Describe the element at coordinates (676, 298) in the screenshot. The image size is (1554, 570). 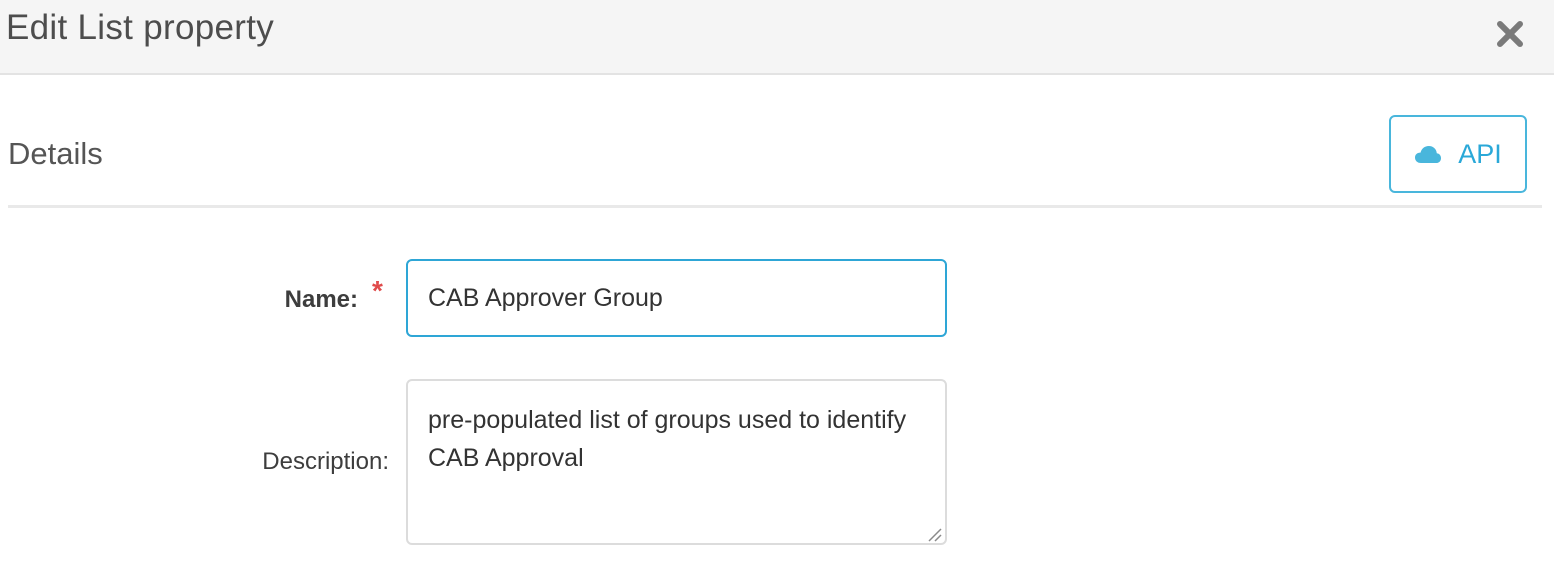
I see `name-input` at that location.